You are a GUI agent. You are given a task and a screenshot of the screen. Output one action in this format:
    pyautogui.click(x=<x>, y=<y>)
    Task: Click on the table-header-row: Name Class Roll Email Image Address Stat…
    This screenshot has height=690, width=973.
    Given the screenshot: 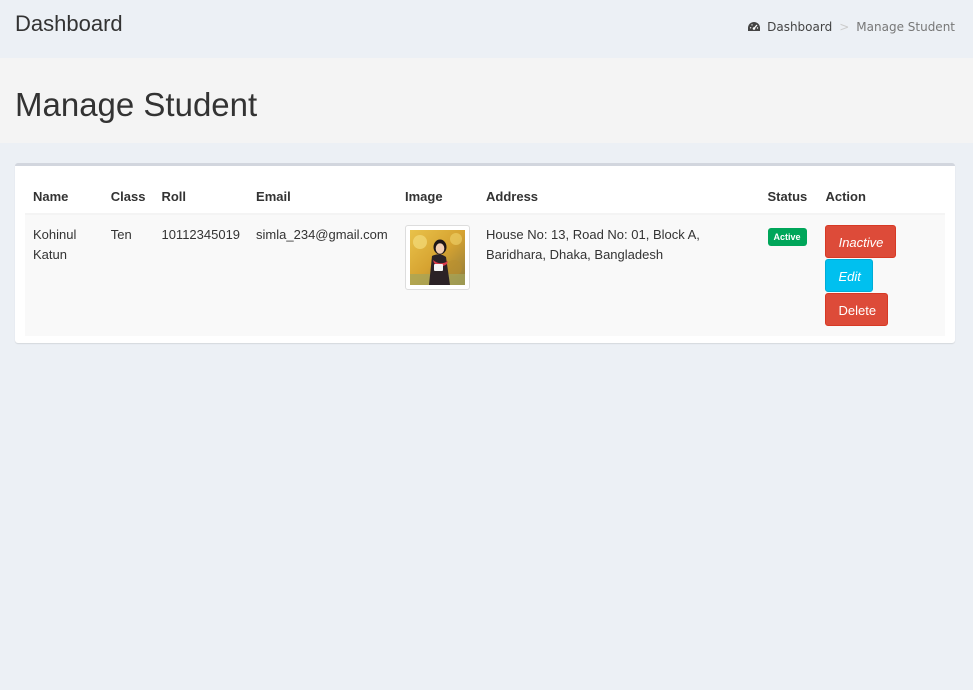 What is the action you would take?
    pyautogui.click(x=485, y=197)
    